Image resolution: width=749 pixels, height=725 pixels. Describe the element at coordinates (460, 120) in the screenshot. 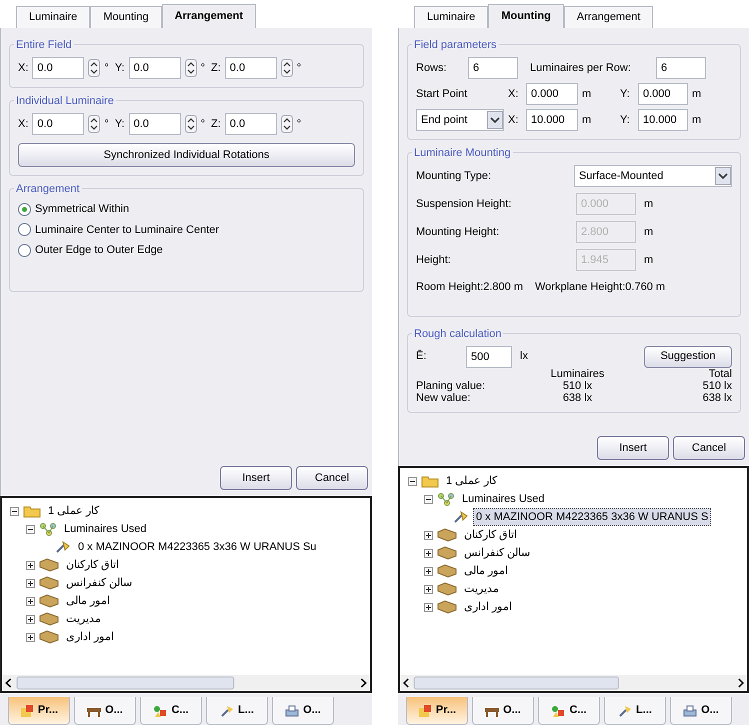

I see `end-point-dropdown: End point` at that location.